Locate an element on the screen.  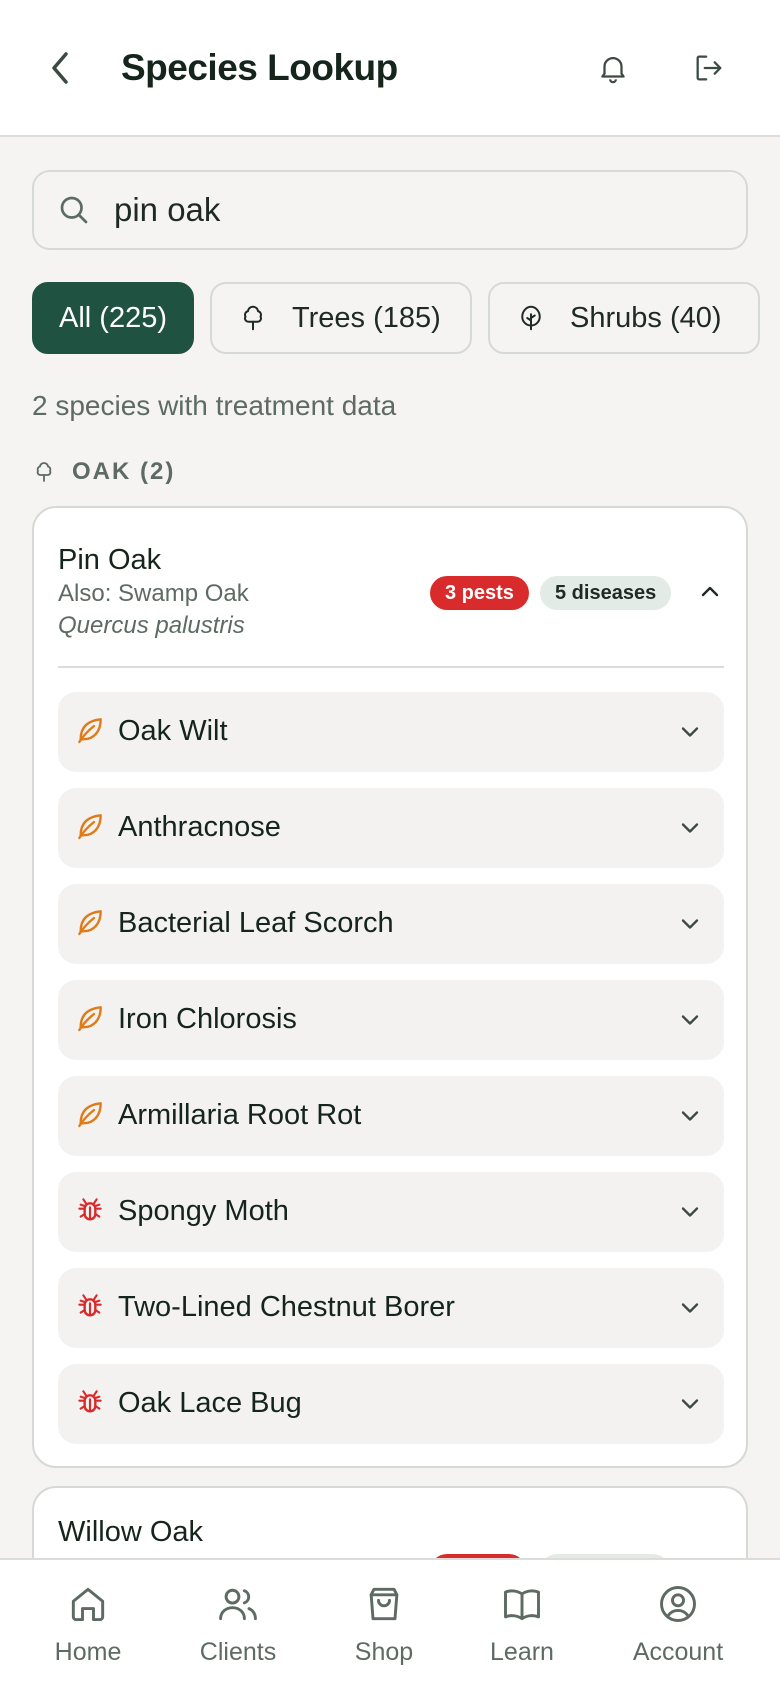
tab-label: Home is located at coordinates (88, 1652).